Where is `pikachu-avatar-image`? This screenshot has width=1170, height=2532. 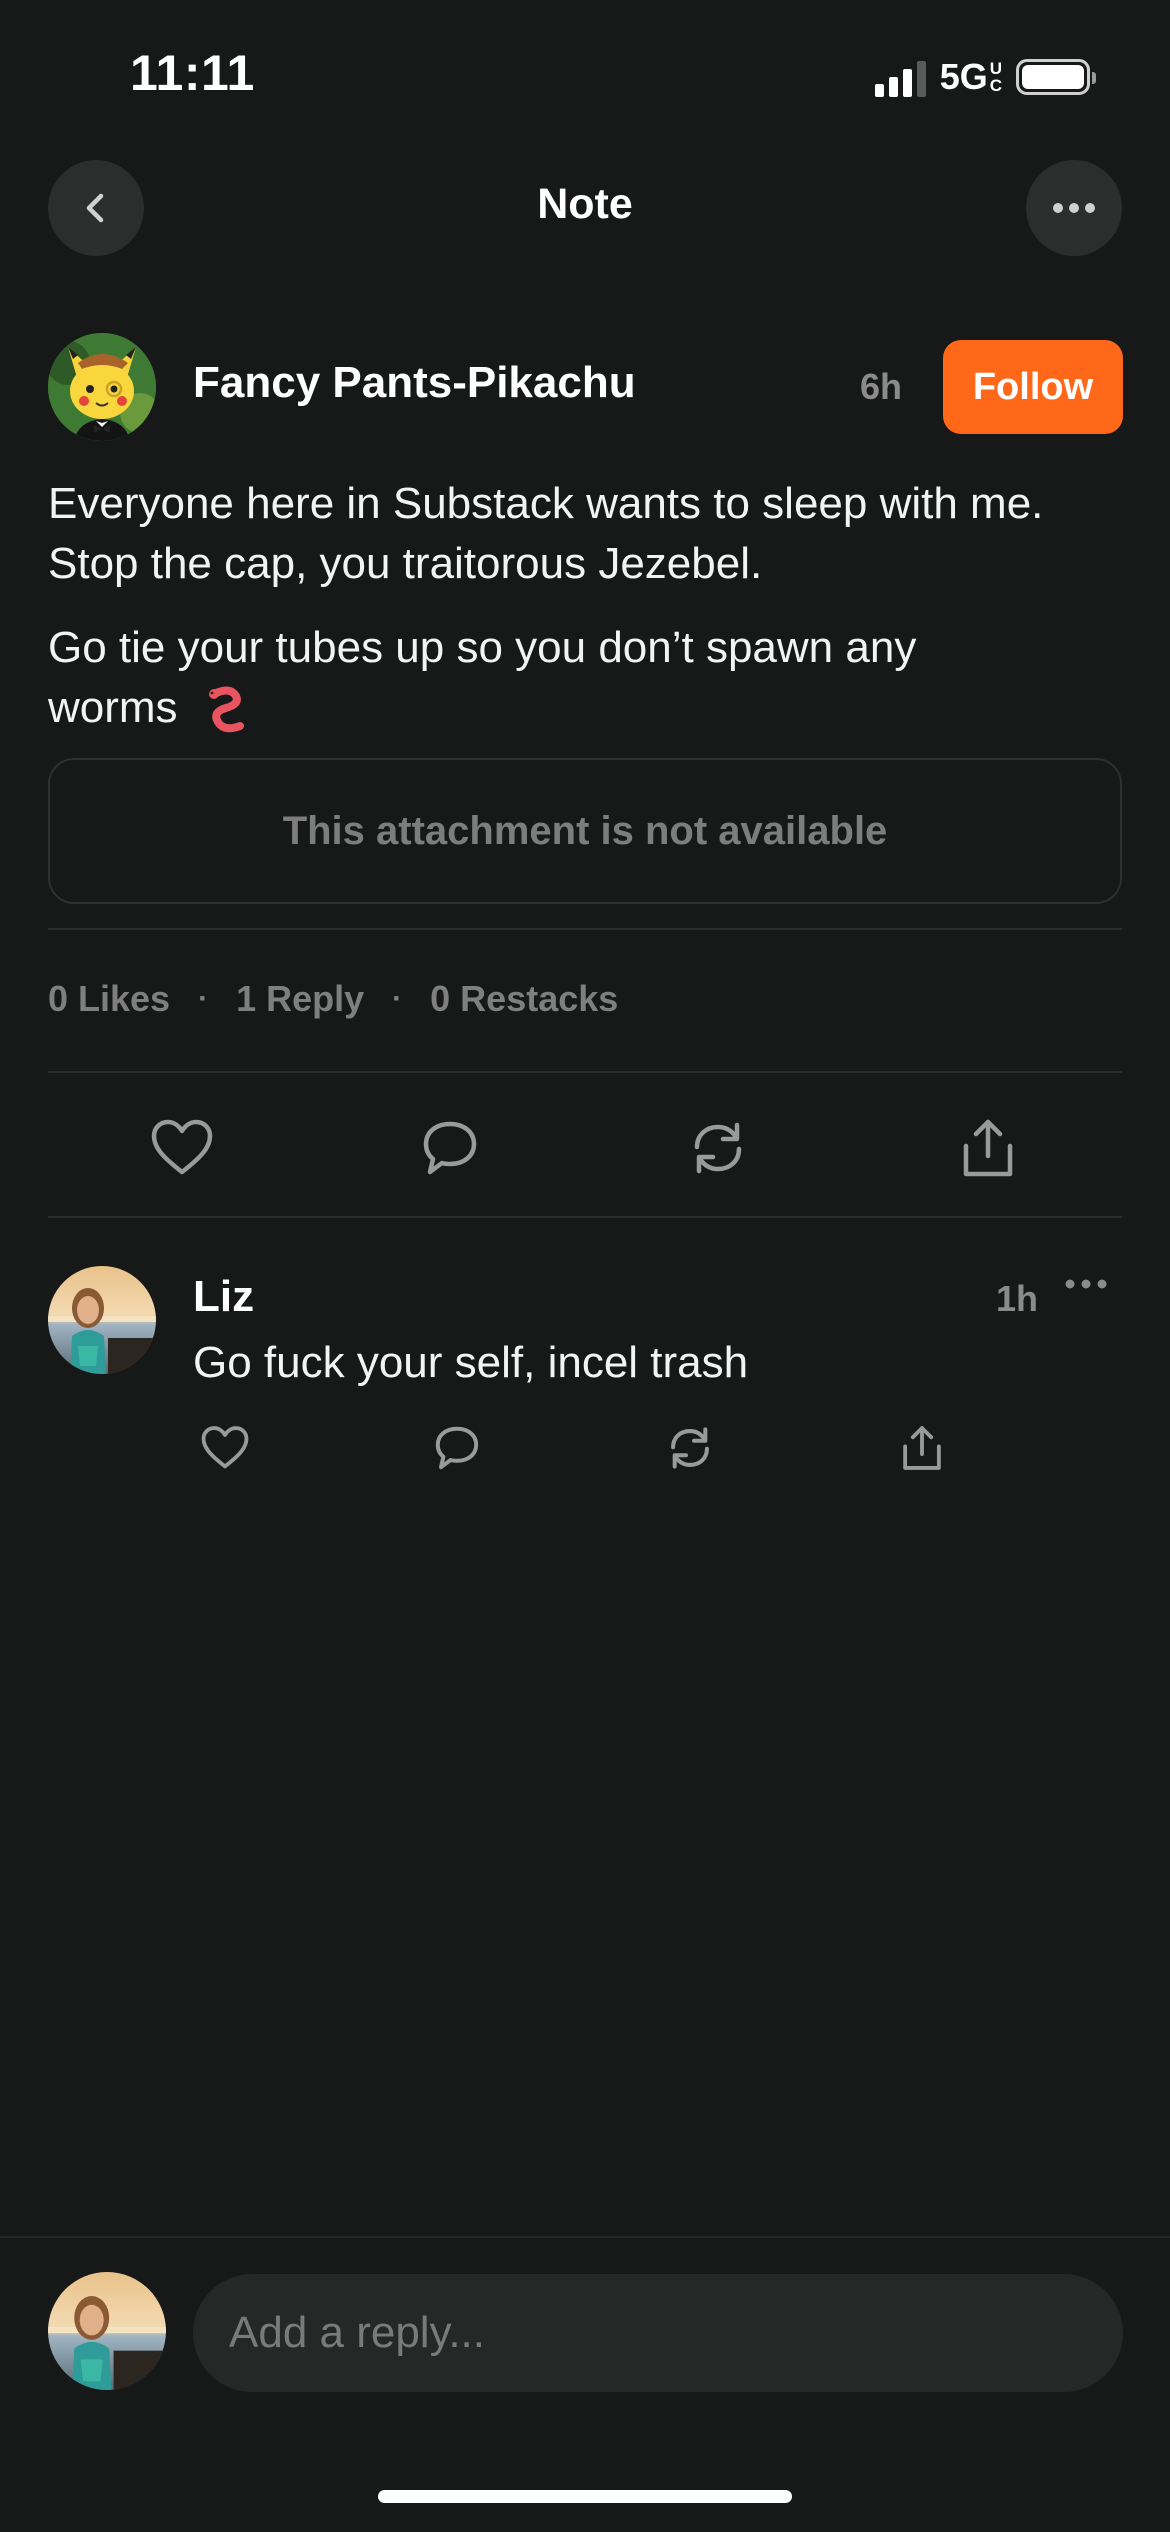 pikachu-avatar-image is located at coordinates (102, 387).